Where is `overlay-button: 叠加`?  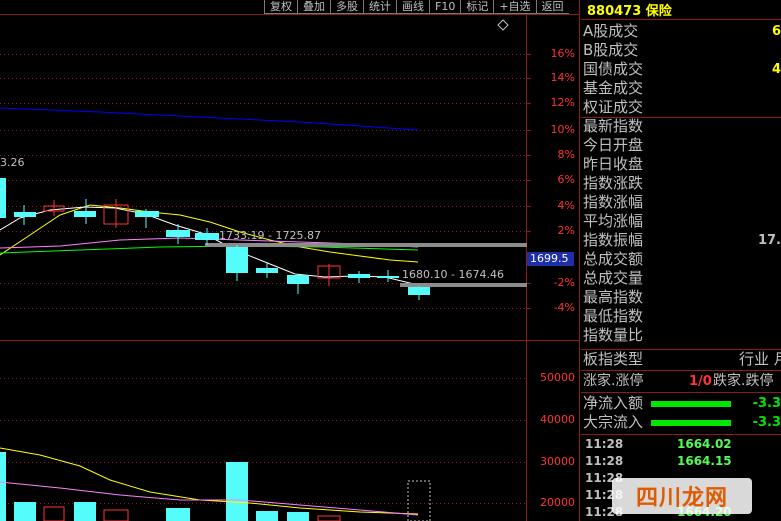
overlay-button: 叠加 is located at coordinates (313, 7).